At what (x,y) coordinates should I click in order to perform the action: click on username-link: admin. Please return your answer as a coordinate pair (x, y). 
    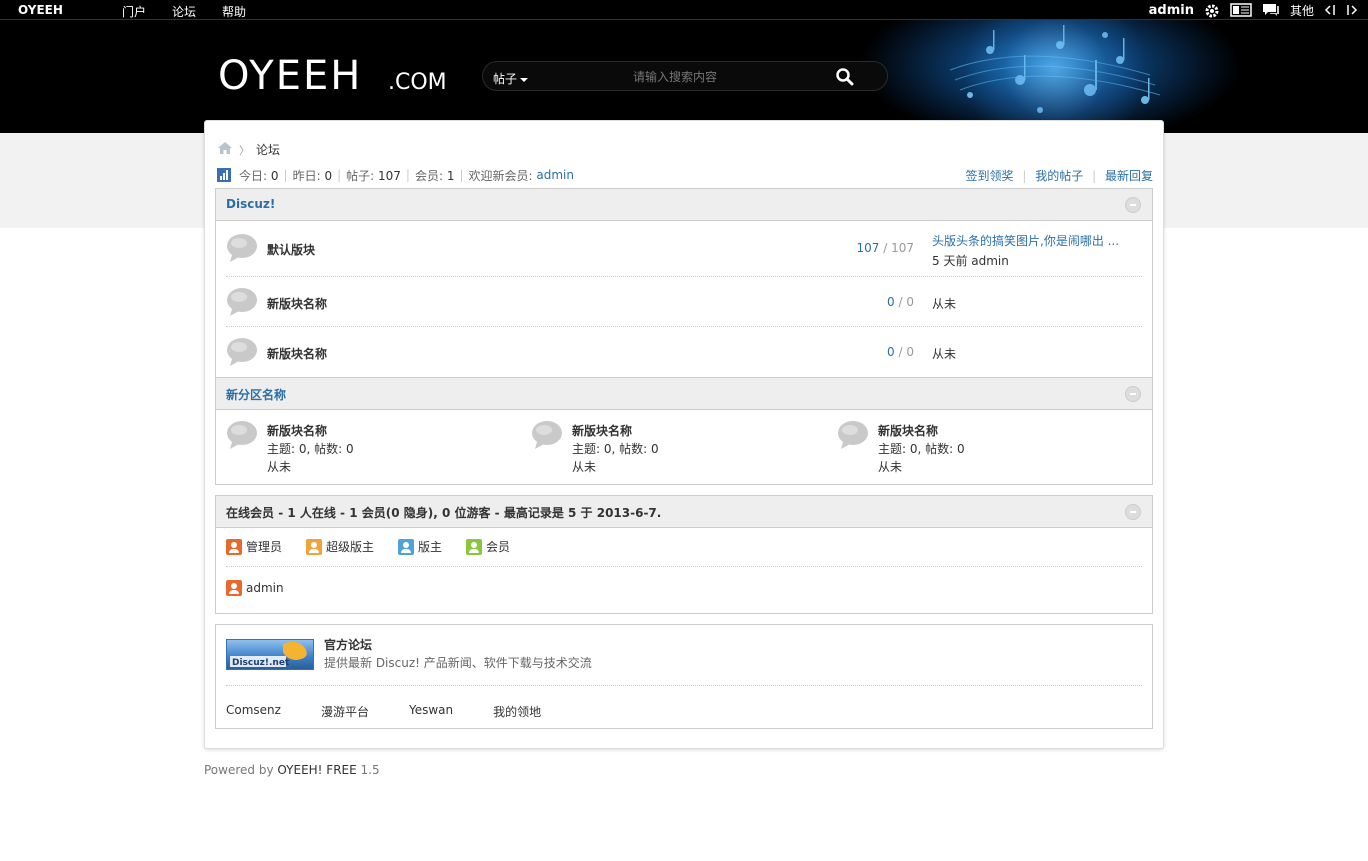
    Looking at the image, I should click on (1171, 10).